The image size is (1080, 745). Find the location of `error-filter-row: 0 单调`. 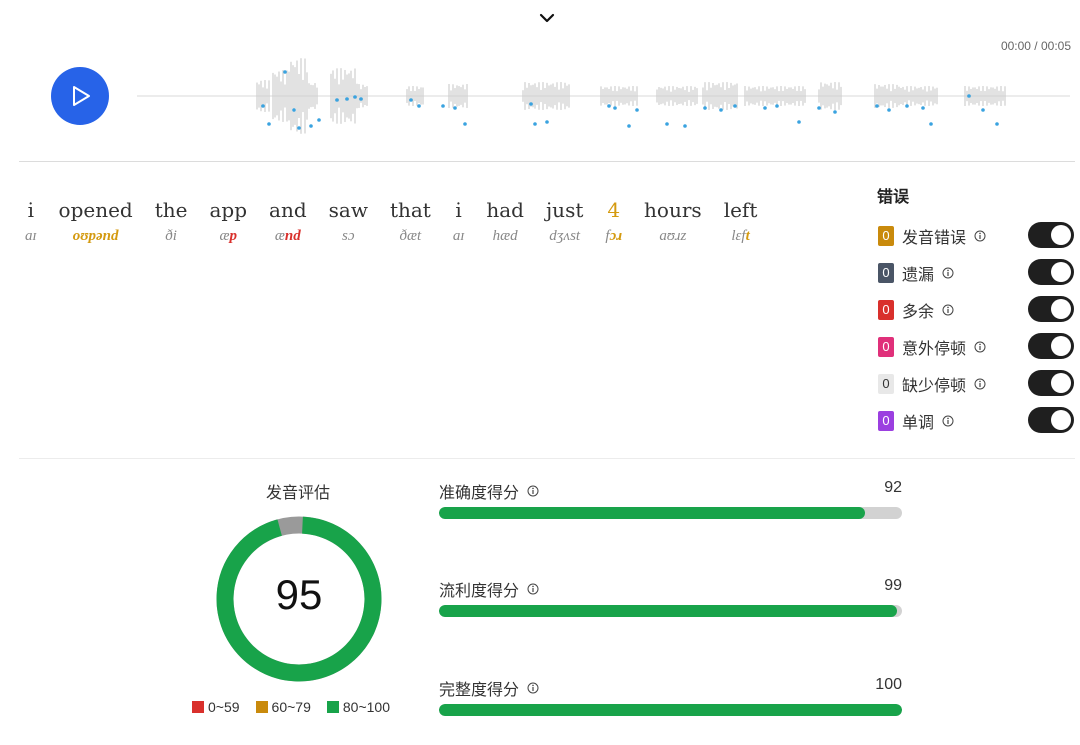

error-filter-row: 0 单调 is located at coordinates (977, 420).